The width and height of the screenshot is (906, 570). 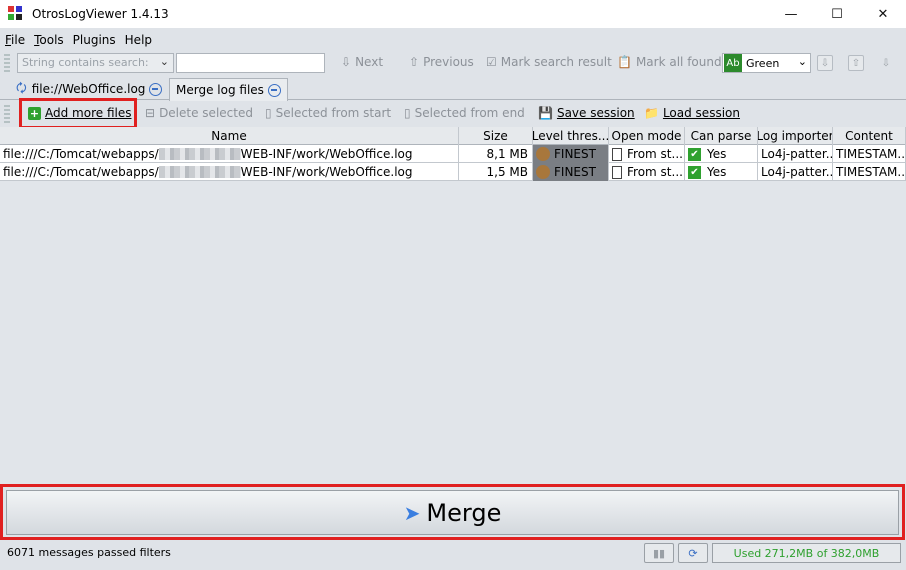 I want to click on column-size: Size, so click(x=496, y=136).